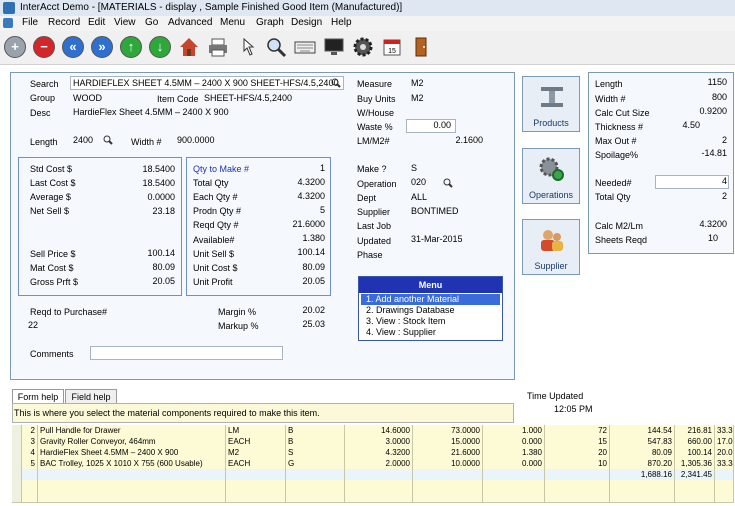 The image size is (735, 506). I want to click on grid-cell: 33.34, so click(724, 463).